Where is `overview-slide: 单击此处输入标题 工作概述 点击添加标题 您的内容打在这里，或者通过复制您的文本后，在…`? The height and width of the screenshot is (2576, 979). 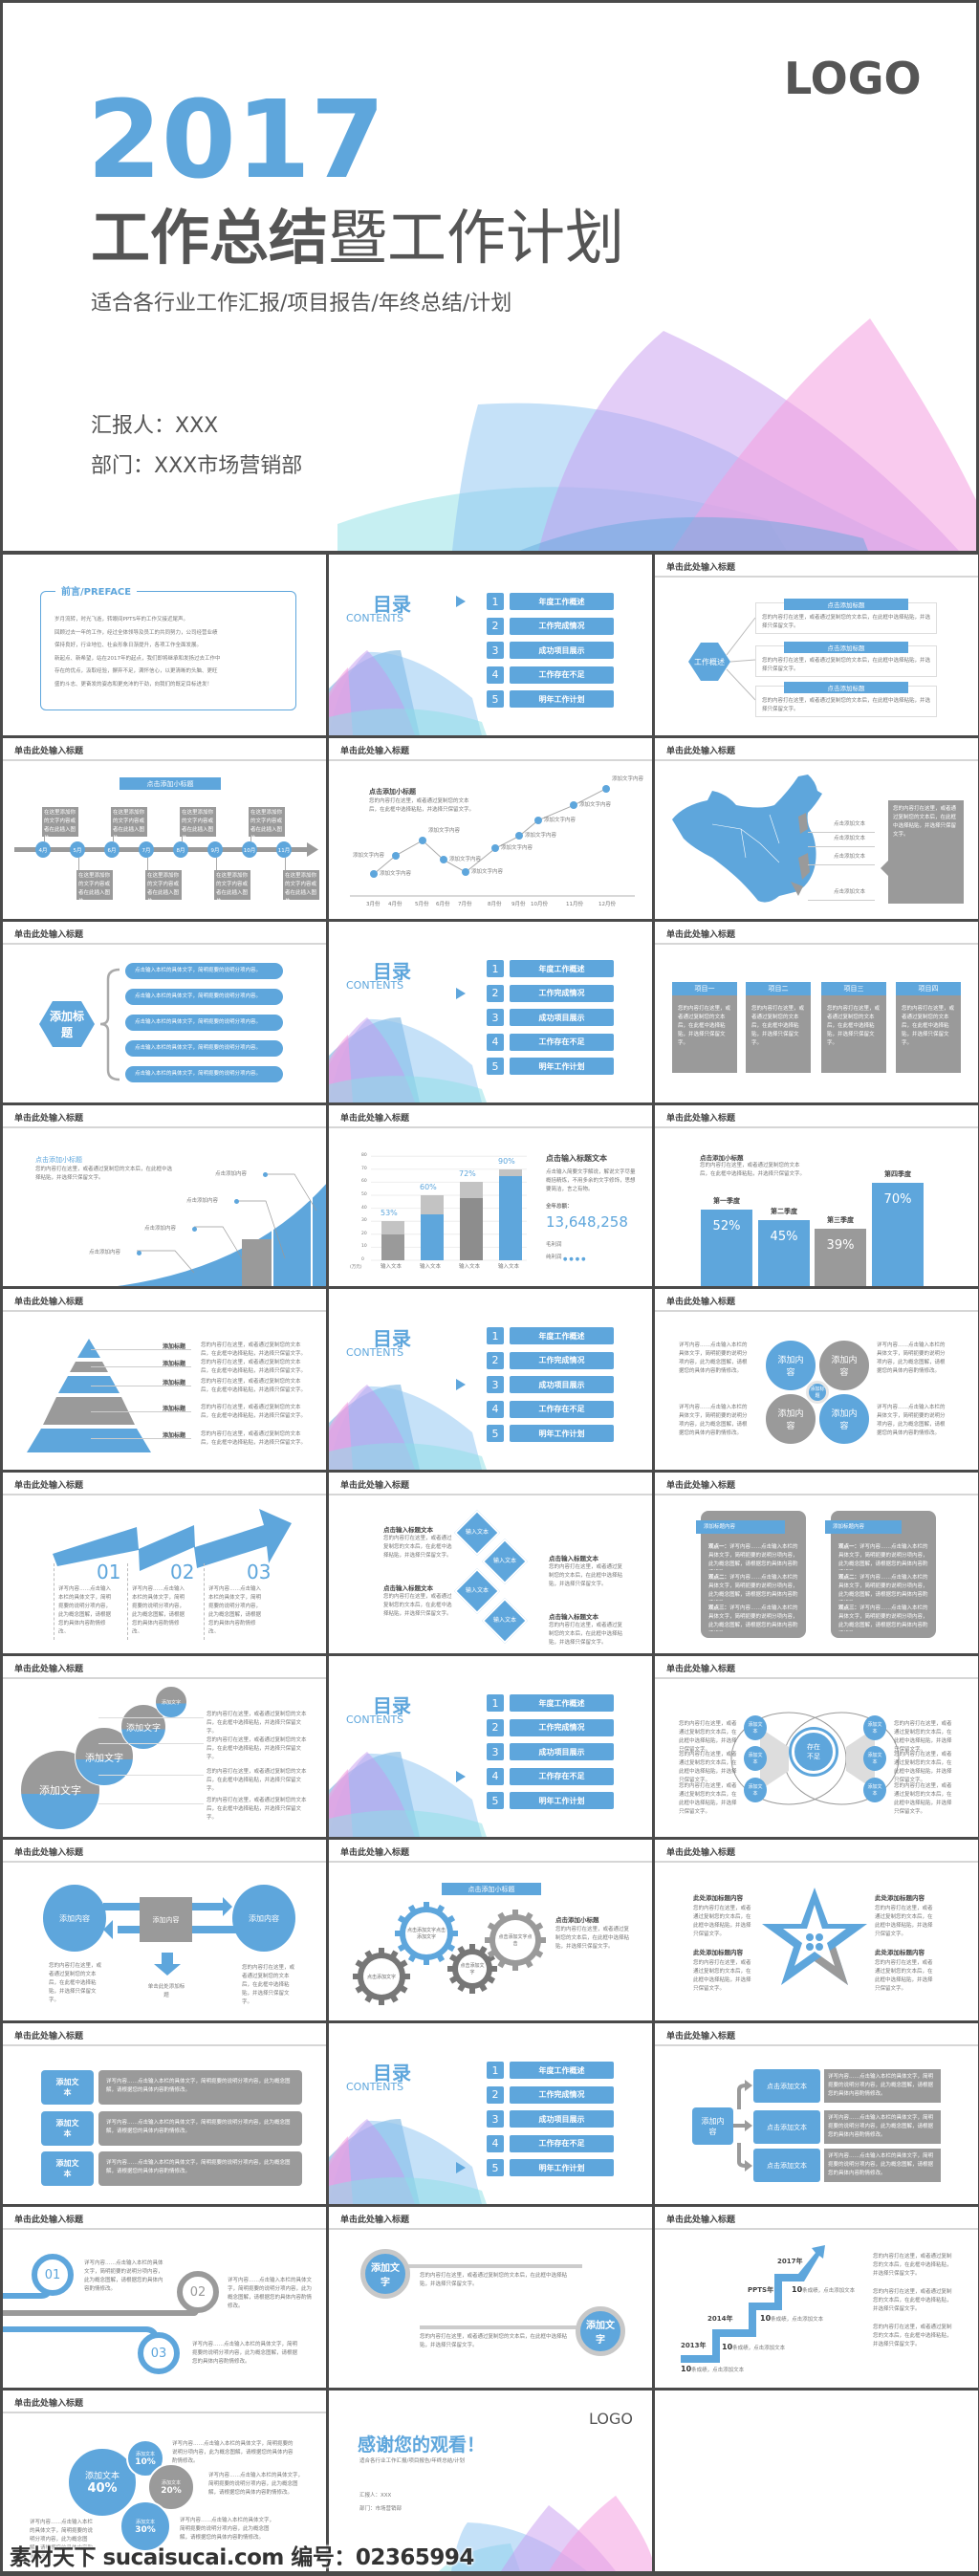 overview-slide: 单击此处输入标题 工作概述 点击添加标题 您的内容打在这里，或者通过复制您的文本后，在… is located at coordinates (817, 645).